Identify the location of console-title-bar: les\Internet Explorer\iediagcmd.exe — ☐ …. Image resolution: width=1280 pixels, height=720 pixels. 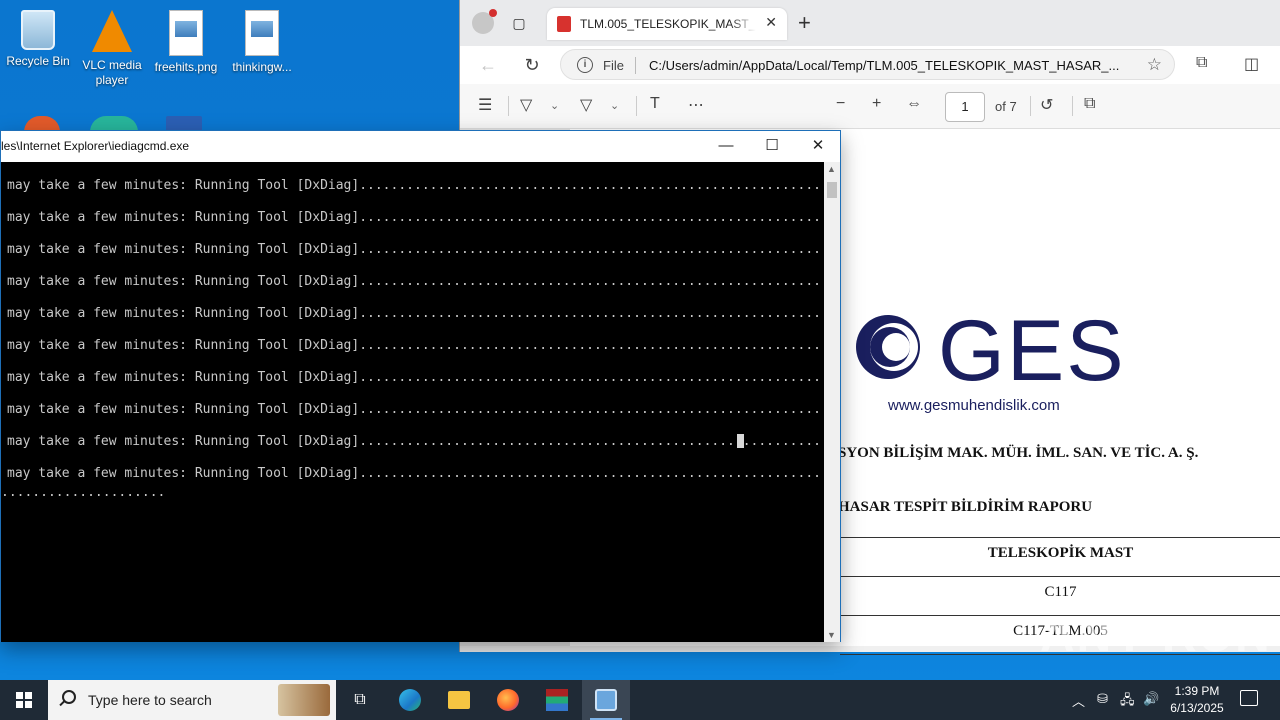
(420, 146).